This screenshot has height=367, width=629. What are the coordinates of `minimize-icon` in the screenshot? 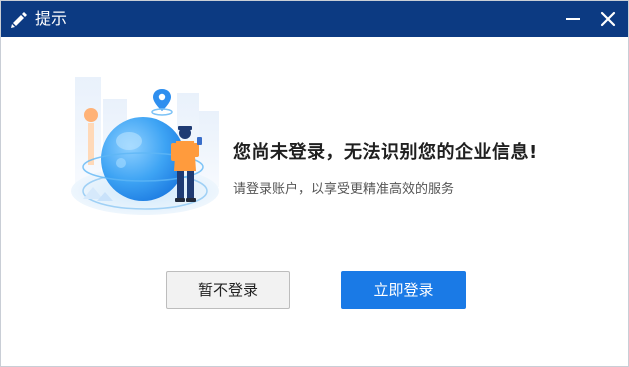 It's located at (573, 19).